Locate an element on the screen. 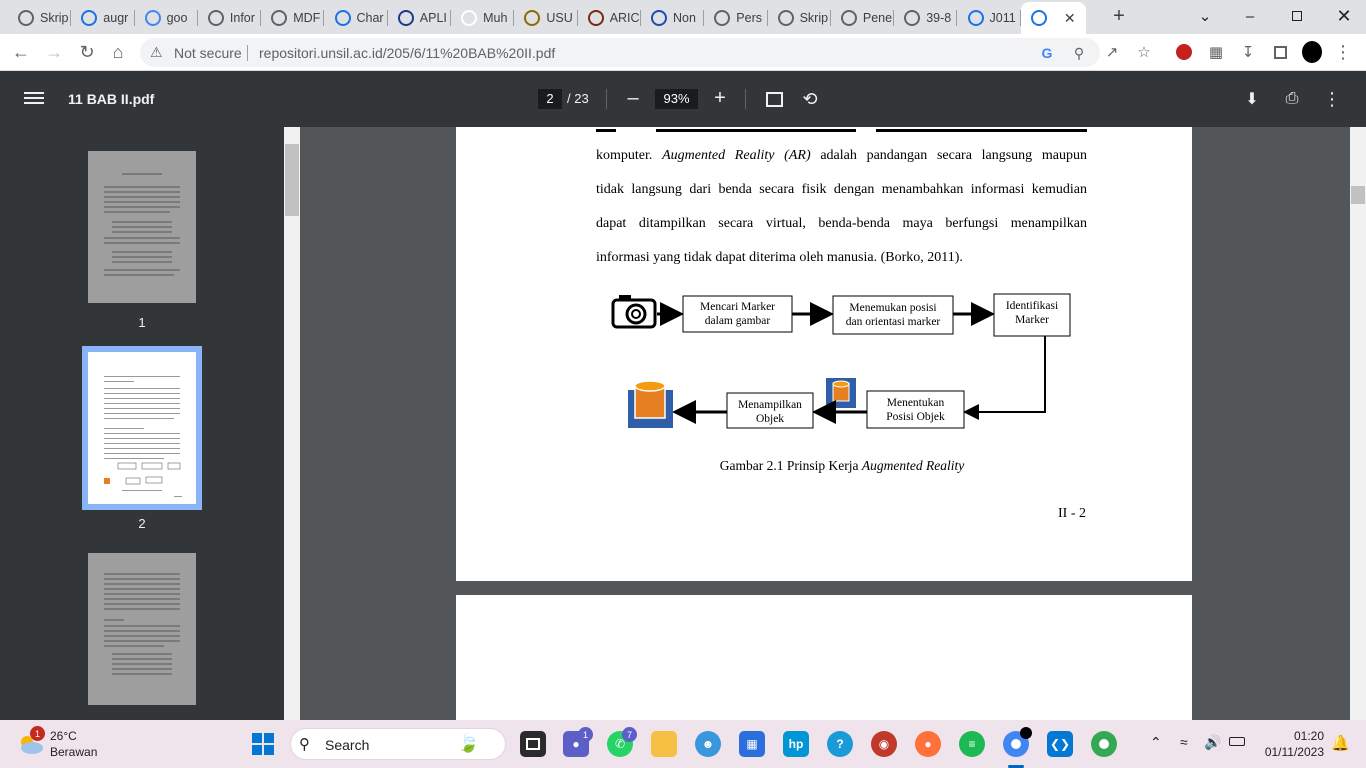 This screenshot has width=1366, height=768. restore-button is located at coordinates (1297, 16).